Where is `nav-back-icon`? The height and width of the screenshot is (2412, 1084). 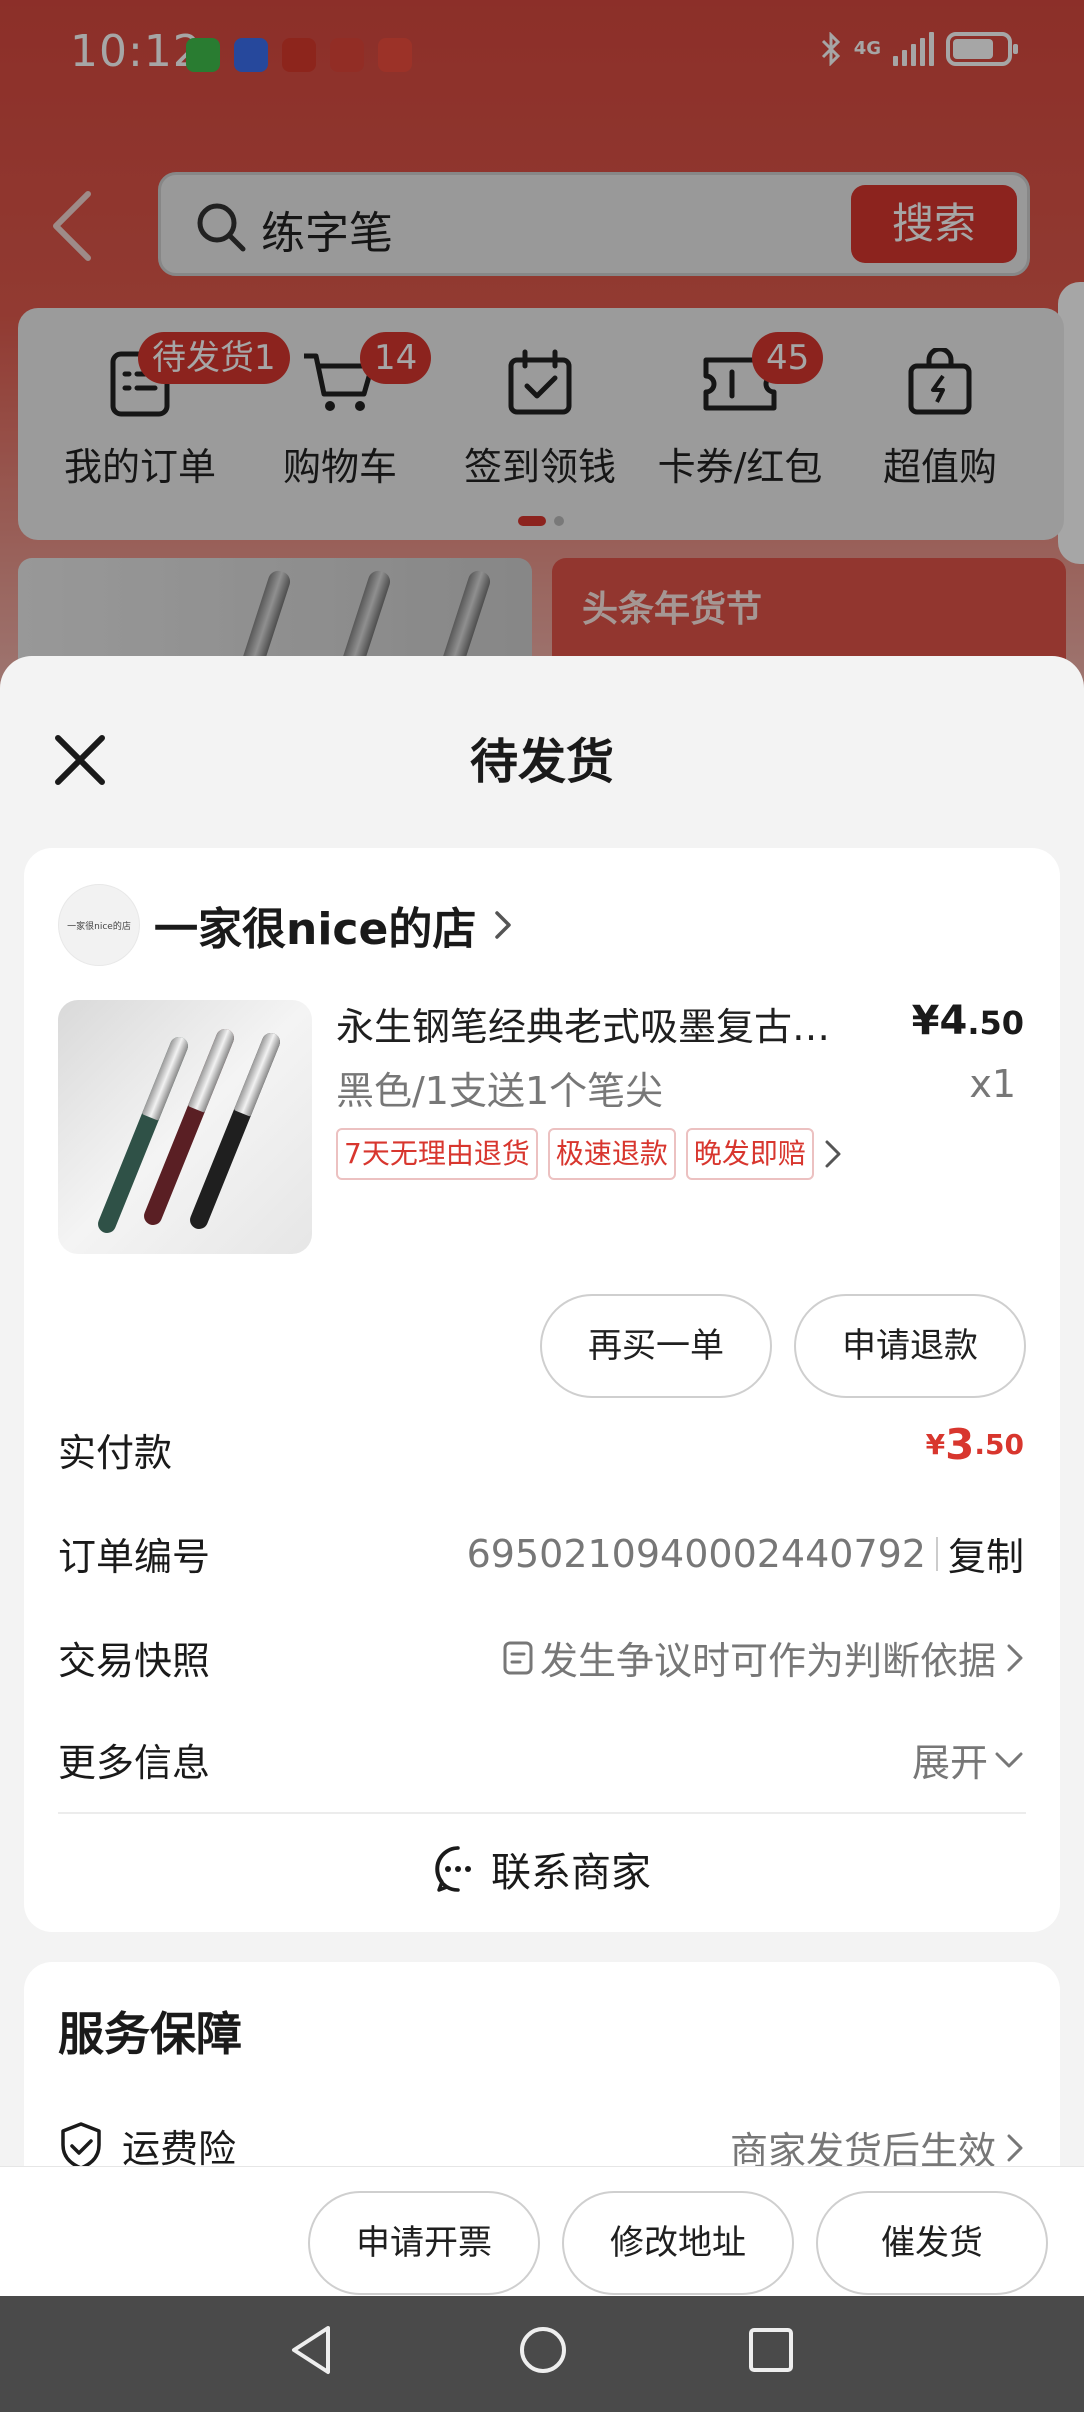 nav-back-icon is located at coordinates (311, 2350).